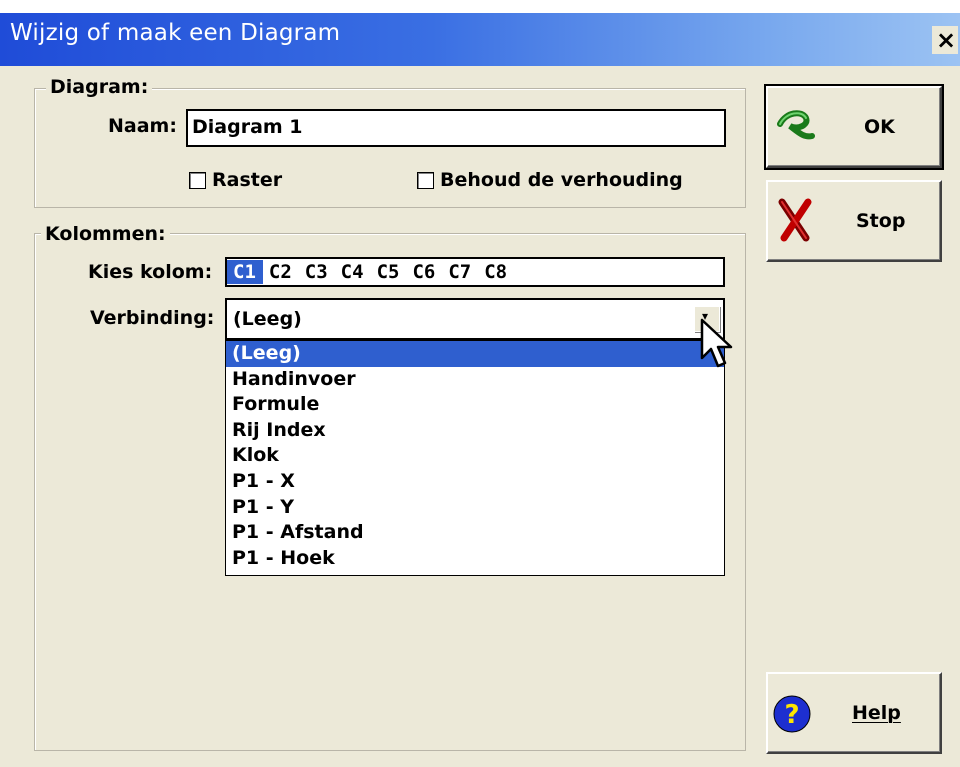 The width and height of the screenshot is (960, 767). Describe the element at coordinates (480, 33) in the screenshot. I see `title-bar: Wijzig of maak een Diagram ×` at that location.